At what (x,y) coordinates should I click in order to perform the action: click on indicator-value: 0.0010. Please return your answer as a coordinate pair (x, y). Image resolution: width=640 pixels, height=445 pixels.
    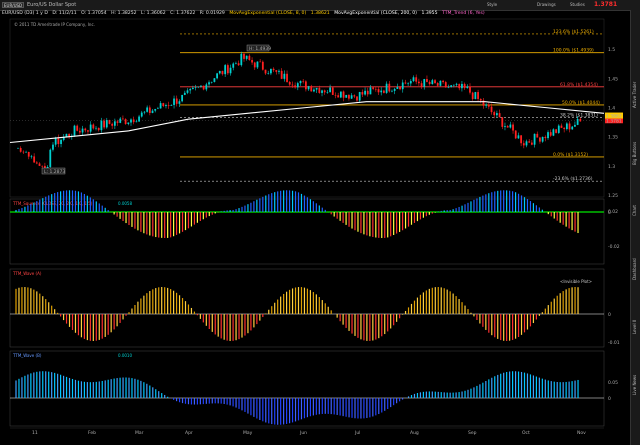
    Looking at the image, I should click on (125, 355).